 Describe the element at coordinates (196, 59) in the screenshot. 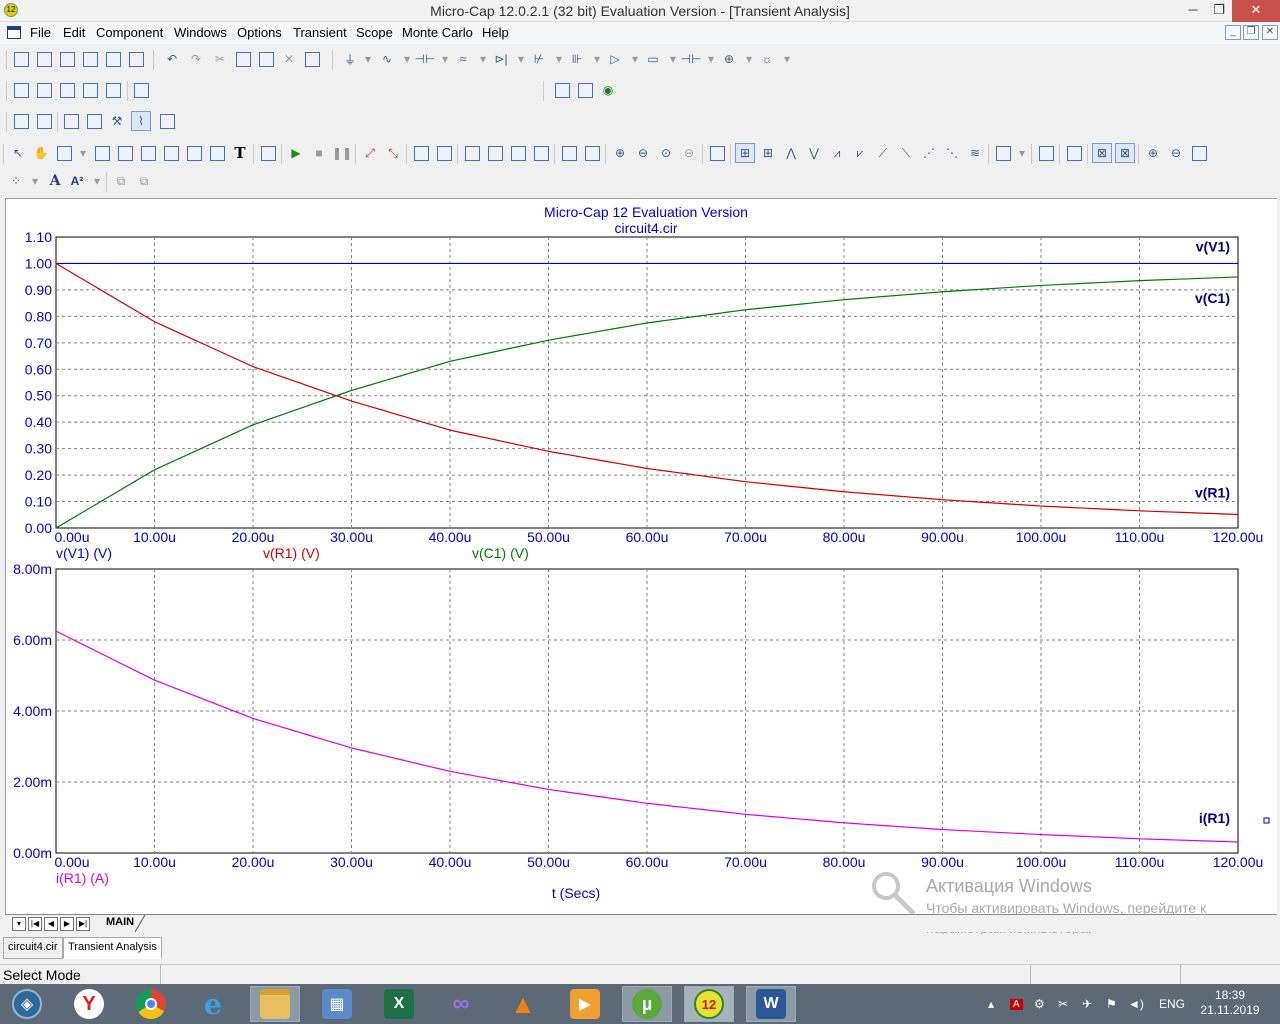

I see `redo-icon: ↷` at that location.